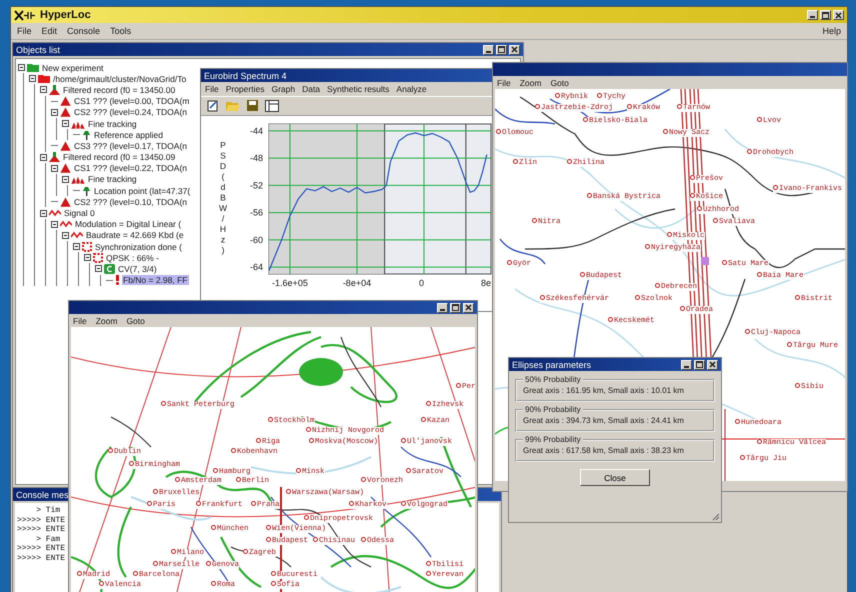 The height and width of the screenshot is (592, 856). Describe the element at coordinates (137, 269) in the screenshot. I see `tree-item: CV(7, 3/4)` at that location.